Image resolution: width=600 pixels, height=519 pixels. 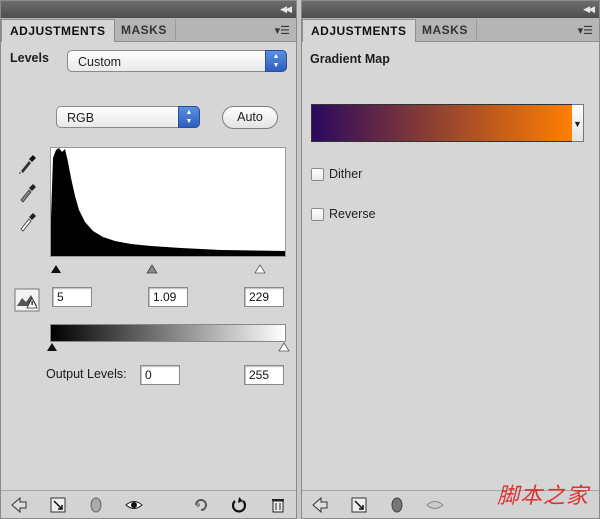 I want to click on panel-bottom-toolbar, so click(x=148, y=504).